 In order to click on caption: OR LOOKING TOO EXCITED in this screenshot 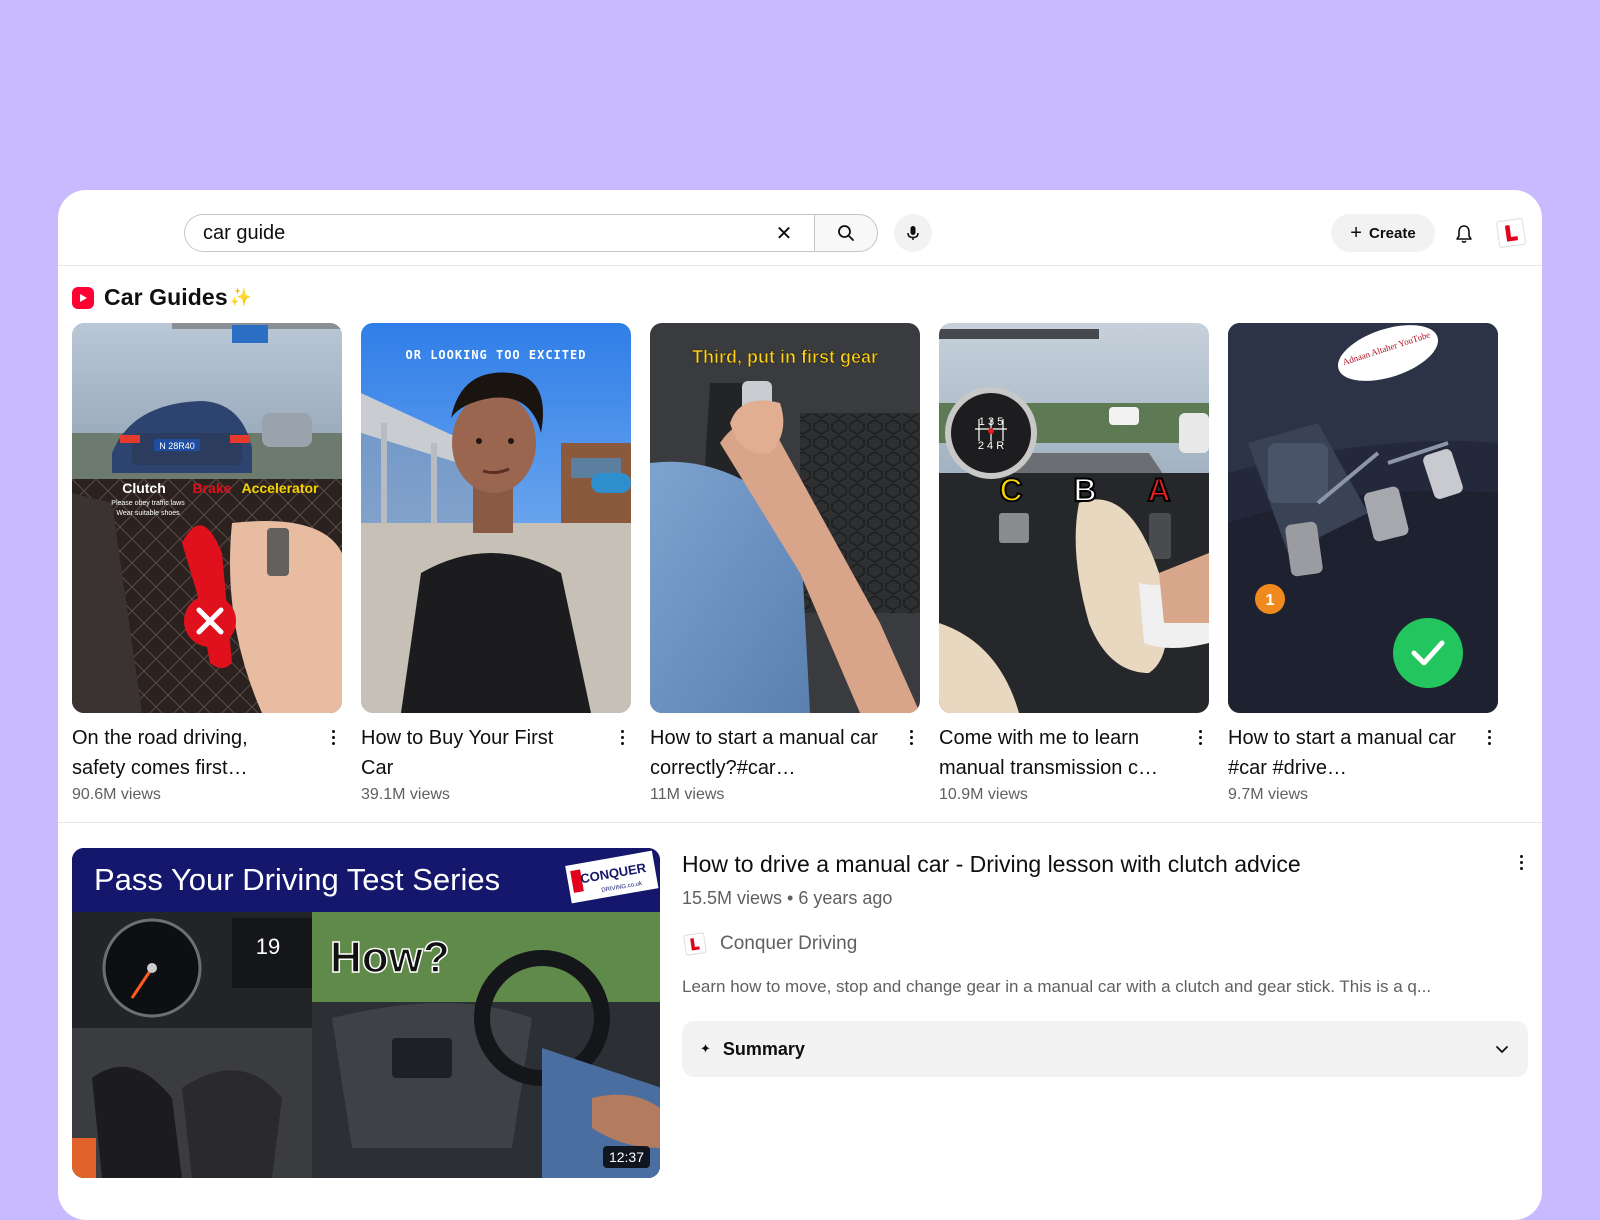, I will do `click(496, 355)`.